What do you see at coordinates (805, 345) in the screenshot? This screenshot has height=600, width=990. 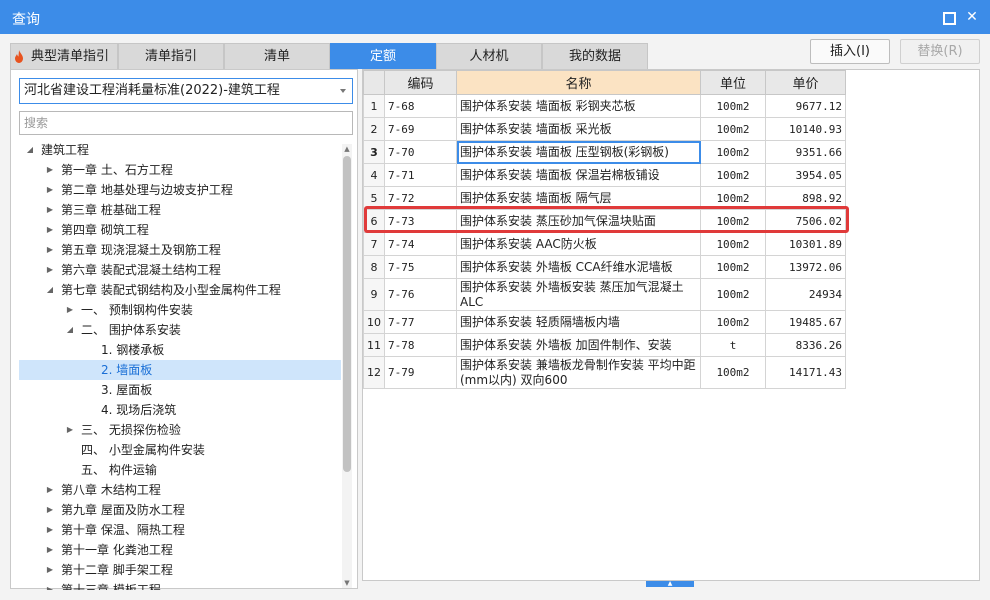 I see `price-cell: 8336.26` at bounding box center [805, 345].